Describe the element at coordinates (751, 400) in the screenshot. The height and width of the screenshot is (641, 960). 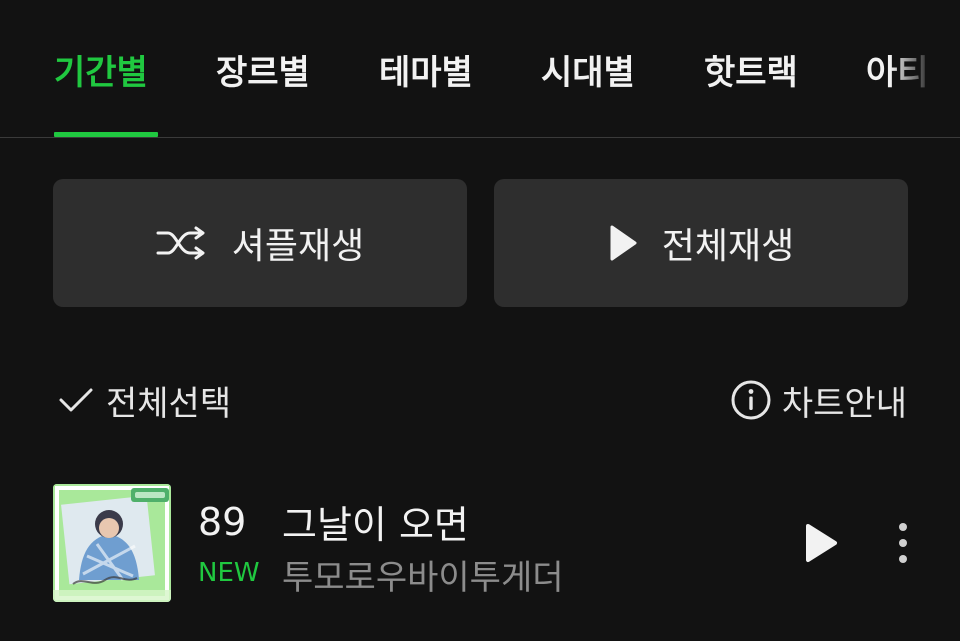
I see `info-icon` at that location.